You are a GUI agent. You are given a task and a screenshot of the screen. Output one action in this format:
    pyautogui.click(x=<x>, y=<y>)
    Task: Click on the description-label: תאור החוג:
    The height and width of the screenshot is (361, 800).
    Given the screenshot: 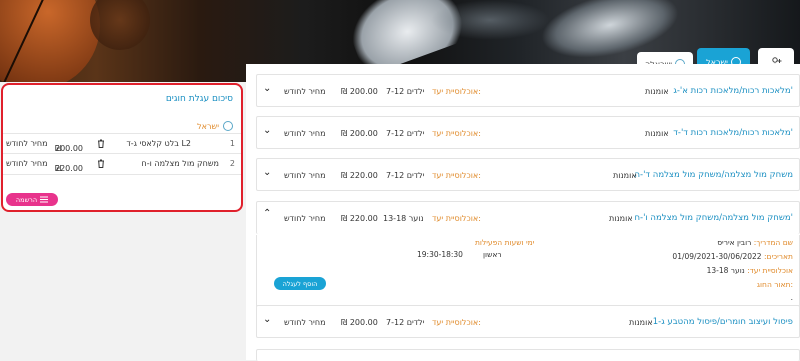 What is the action you would take?
    pyautogui.click(x=774, y=284)
    